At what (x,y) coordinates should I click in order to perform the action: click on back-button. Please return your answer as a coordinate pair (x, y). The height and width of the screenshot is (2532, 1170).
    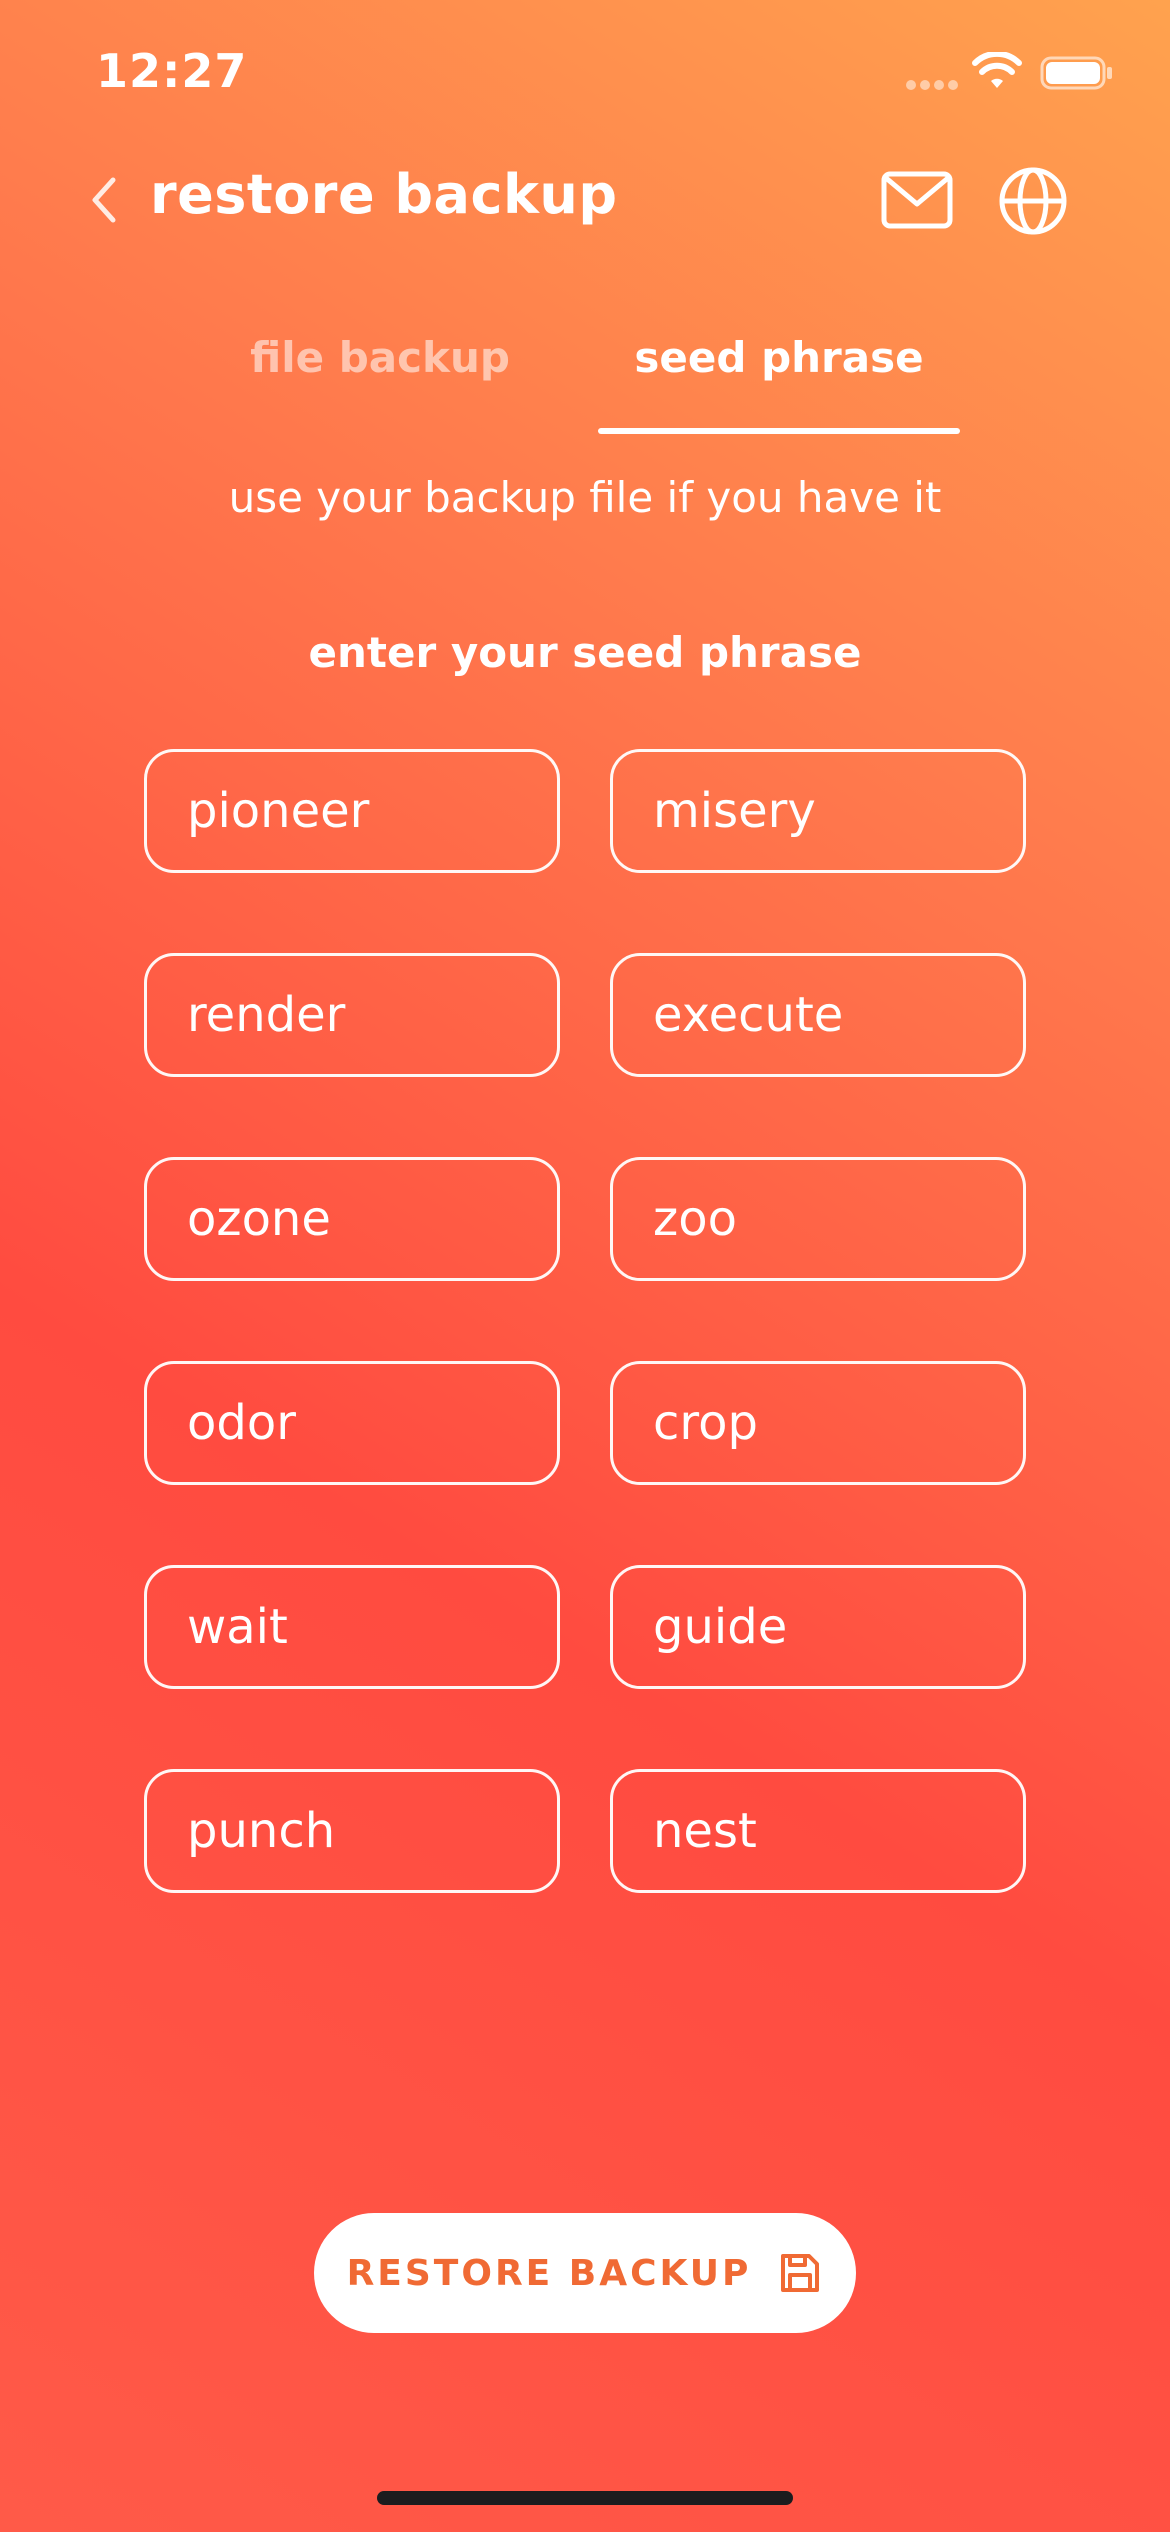
    Looking at the image, I should click on (104, 200).